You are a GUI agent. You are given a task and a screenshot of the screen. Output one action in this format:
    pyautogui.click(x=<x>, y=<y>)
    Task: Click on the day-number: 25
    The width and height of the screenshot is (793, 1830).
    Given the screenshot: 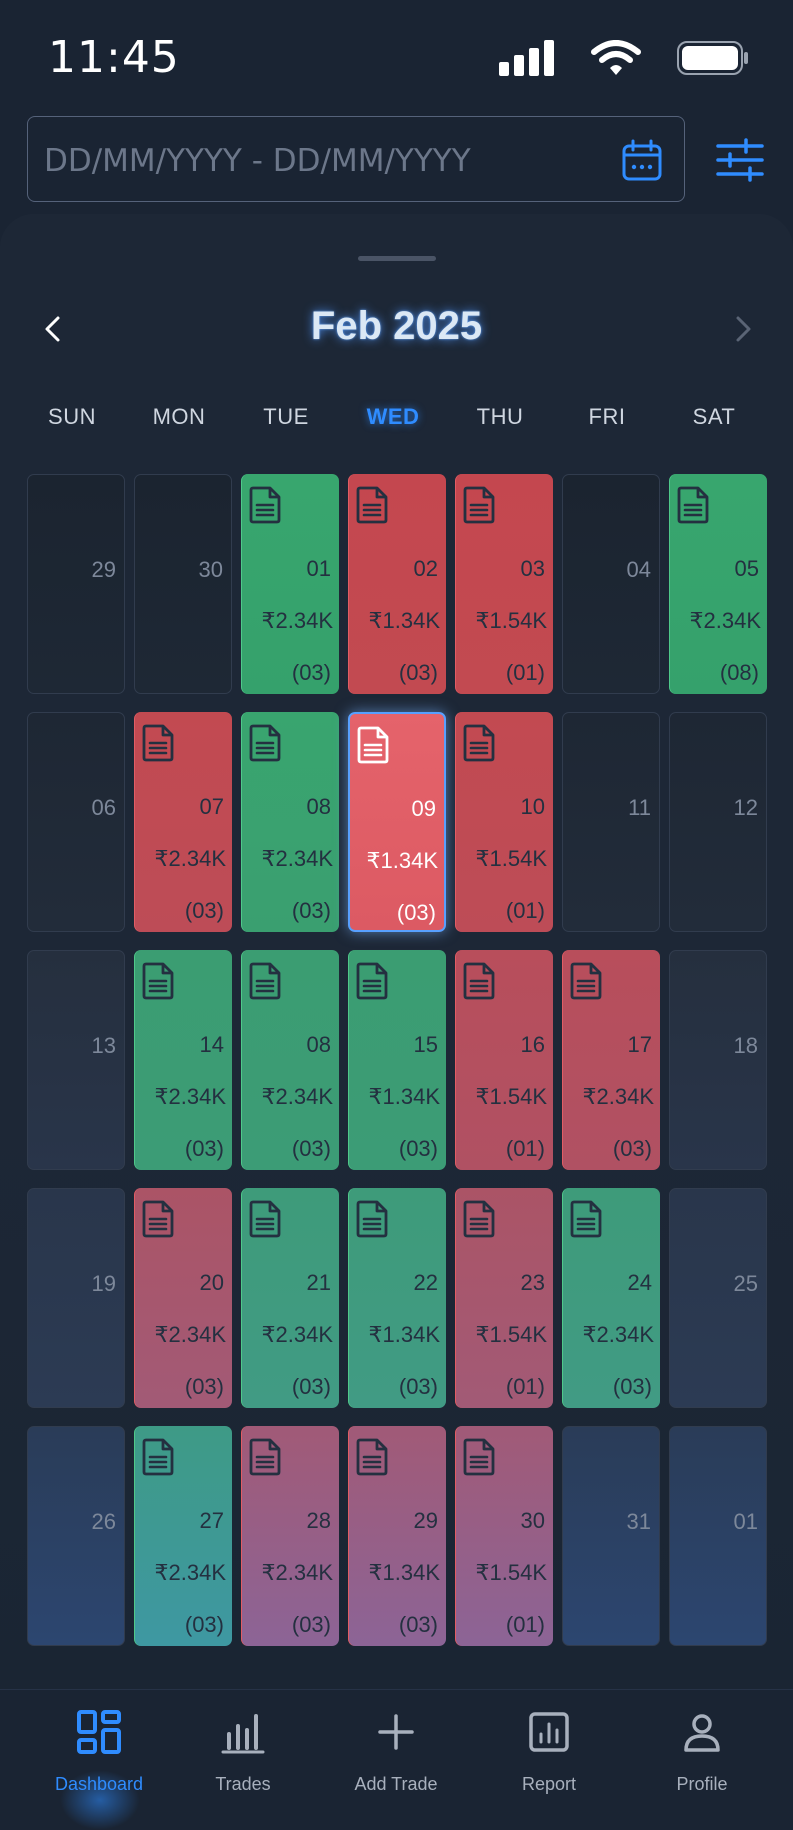 What is the action you would take?
    pyautogui.click(x=745, y=1283)
    